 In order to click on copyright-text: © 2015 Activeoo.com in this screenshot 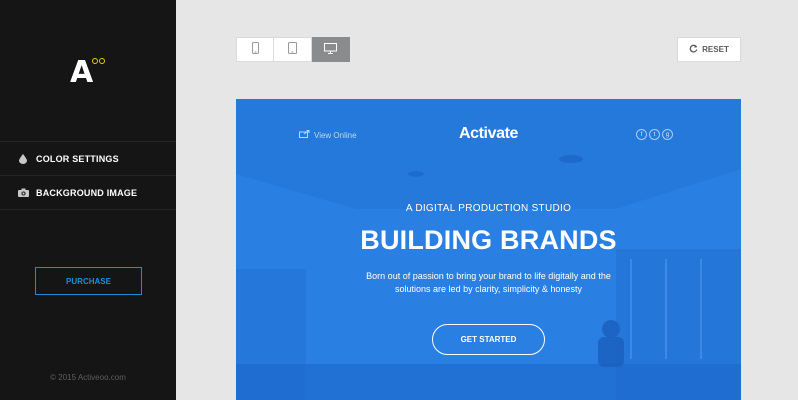, I will do `click(88, 377)`.